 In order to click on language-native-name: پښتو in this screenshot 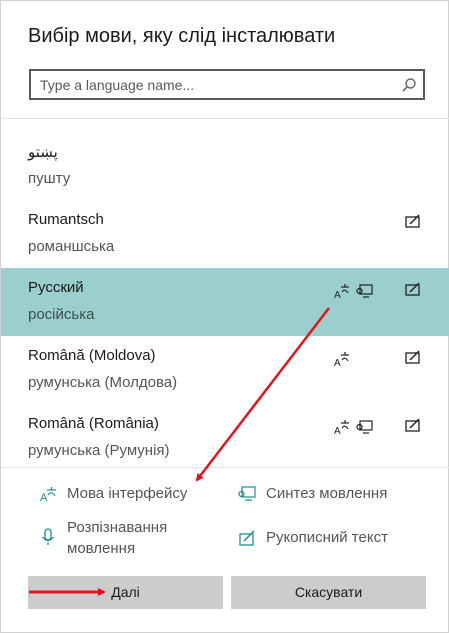, I will do `click(43, 152)`.